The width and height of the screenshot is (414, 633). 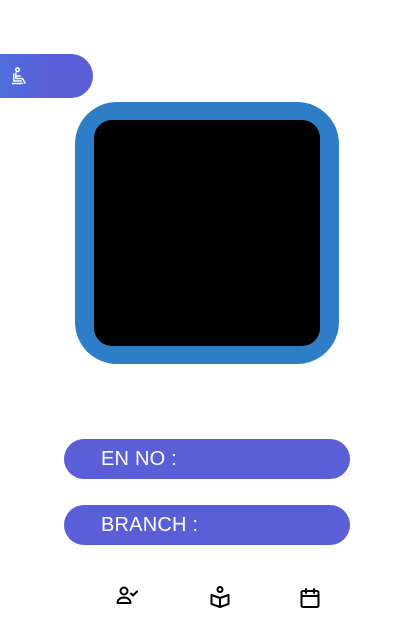 I want to click on branch-label: BRANCH :, so click(x=150, y=524).